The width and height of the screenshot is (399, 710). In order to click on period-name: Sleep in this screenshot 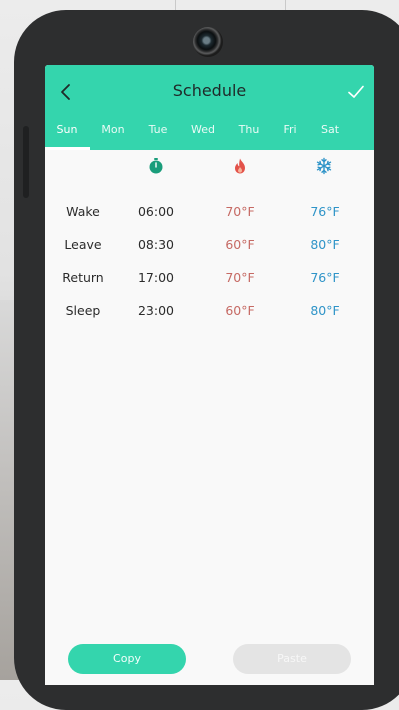, I will do `click(83, 310)`.